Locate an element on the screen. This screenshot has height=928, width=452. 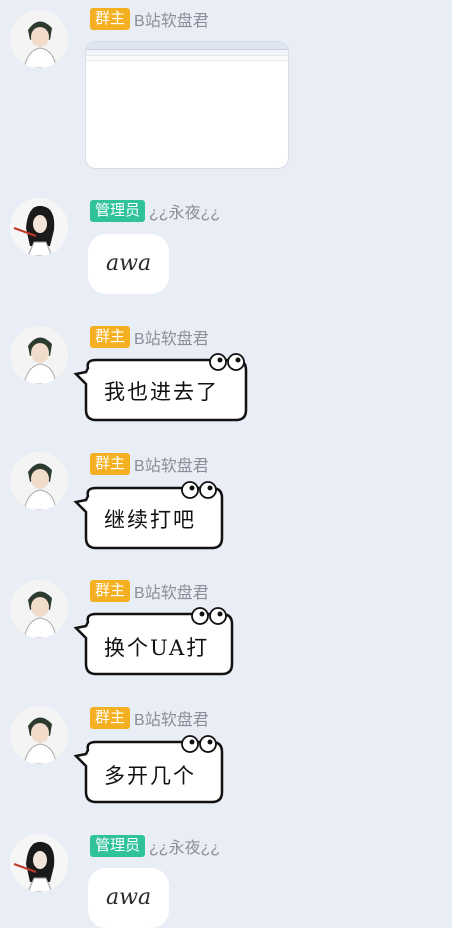
message-text: 多开几个 is located at coordinates (150, 776).